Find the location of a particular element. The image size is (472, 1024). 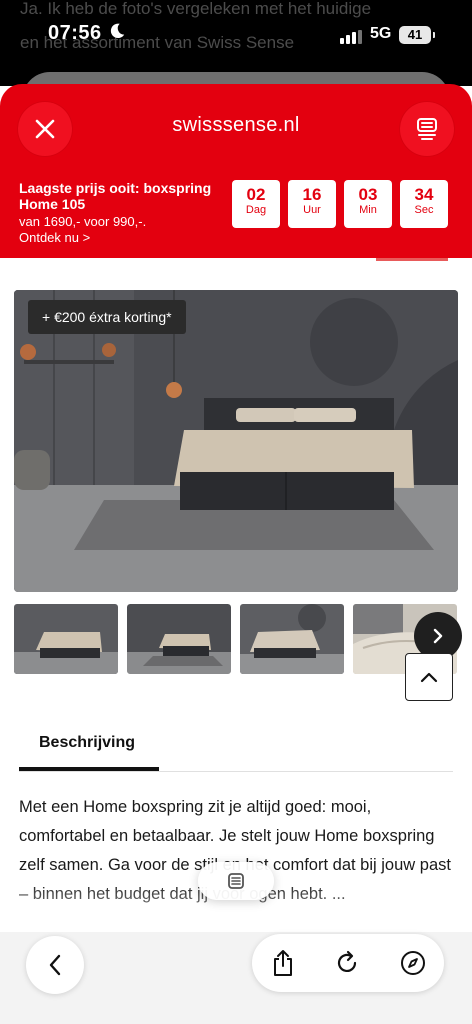

compass-icon is located at coordinates (413, 963).